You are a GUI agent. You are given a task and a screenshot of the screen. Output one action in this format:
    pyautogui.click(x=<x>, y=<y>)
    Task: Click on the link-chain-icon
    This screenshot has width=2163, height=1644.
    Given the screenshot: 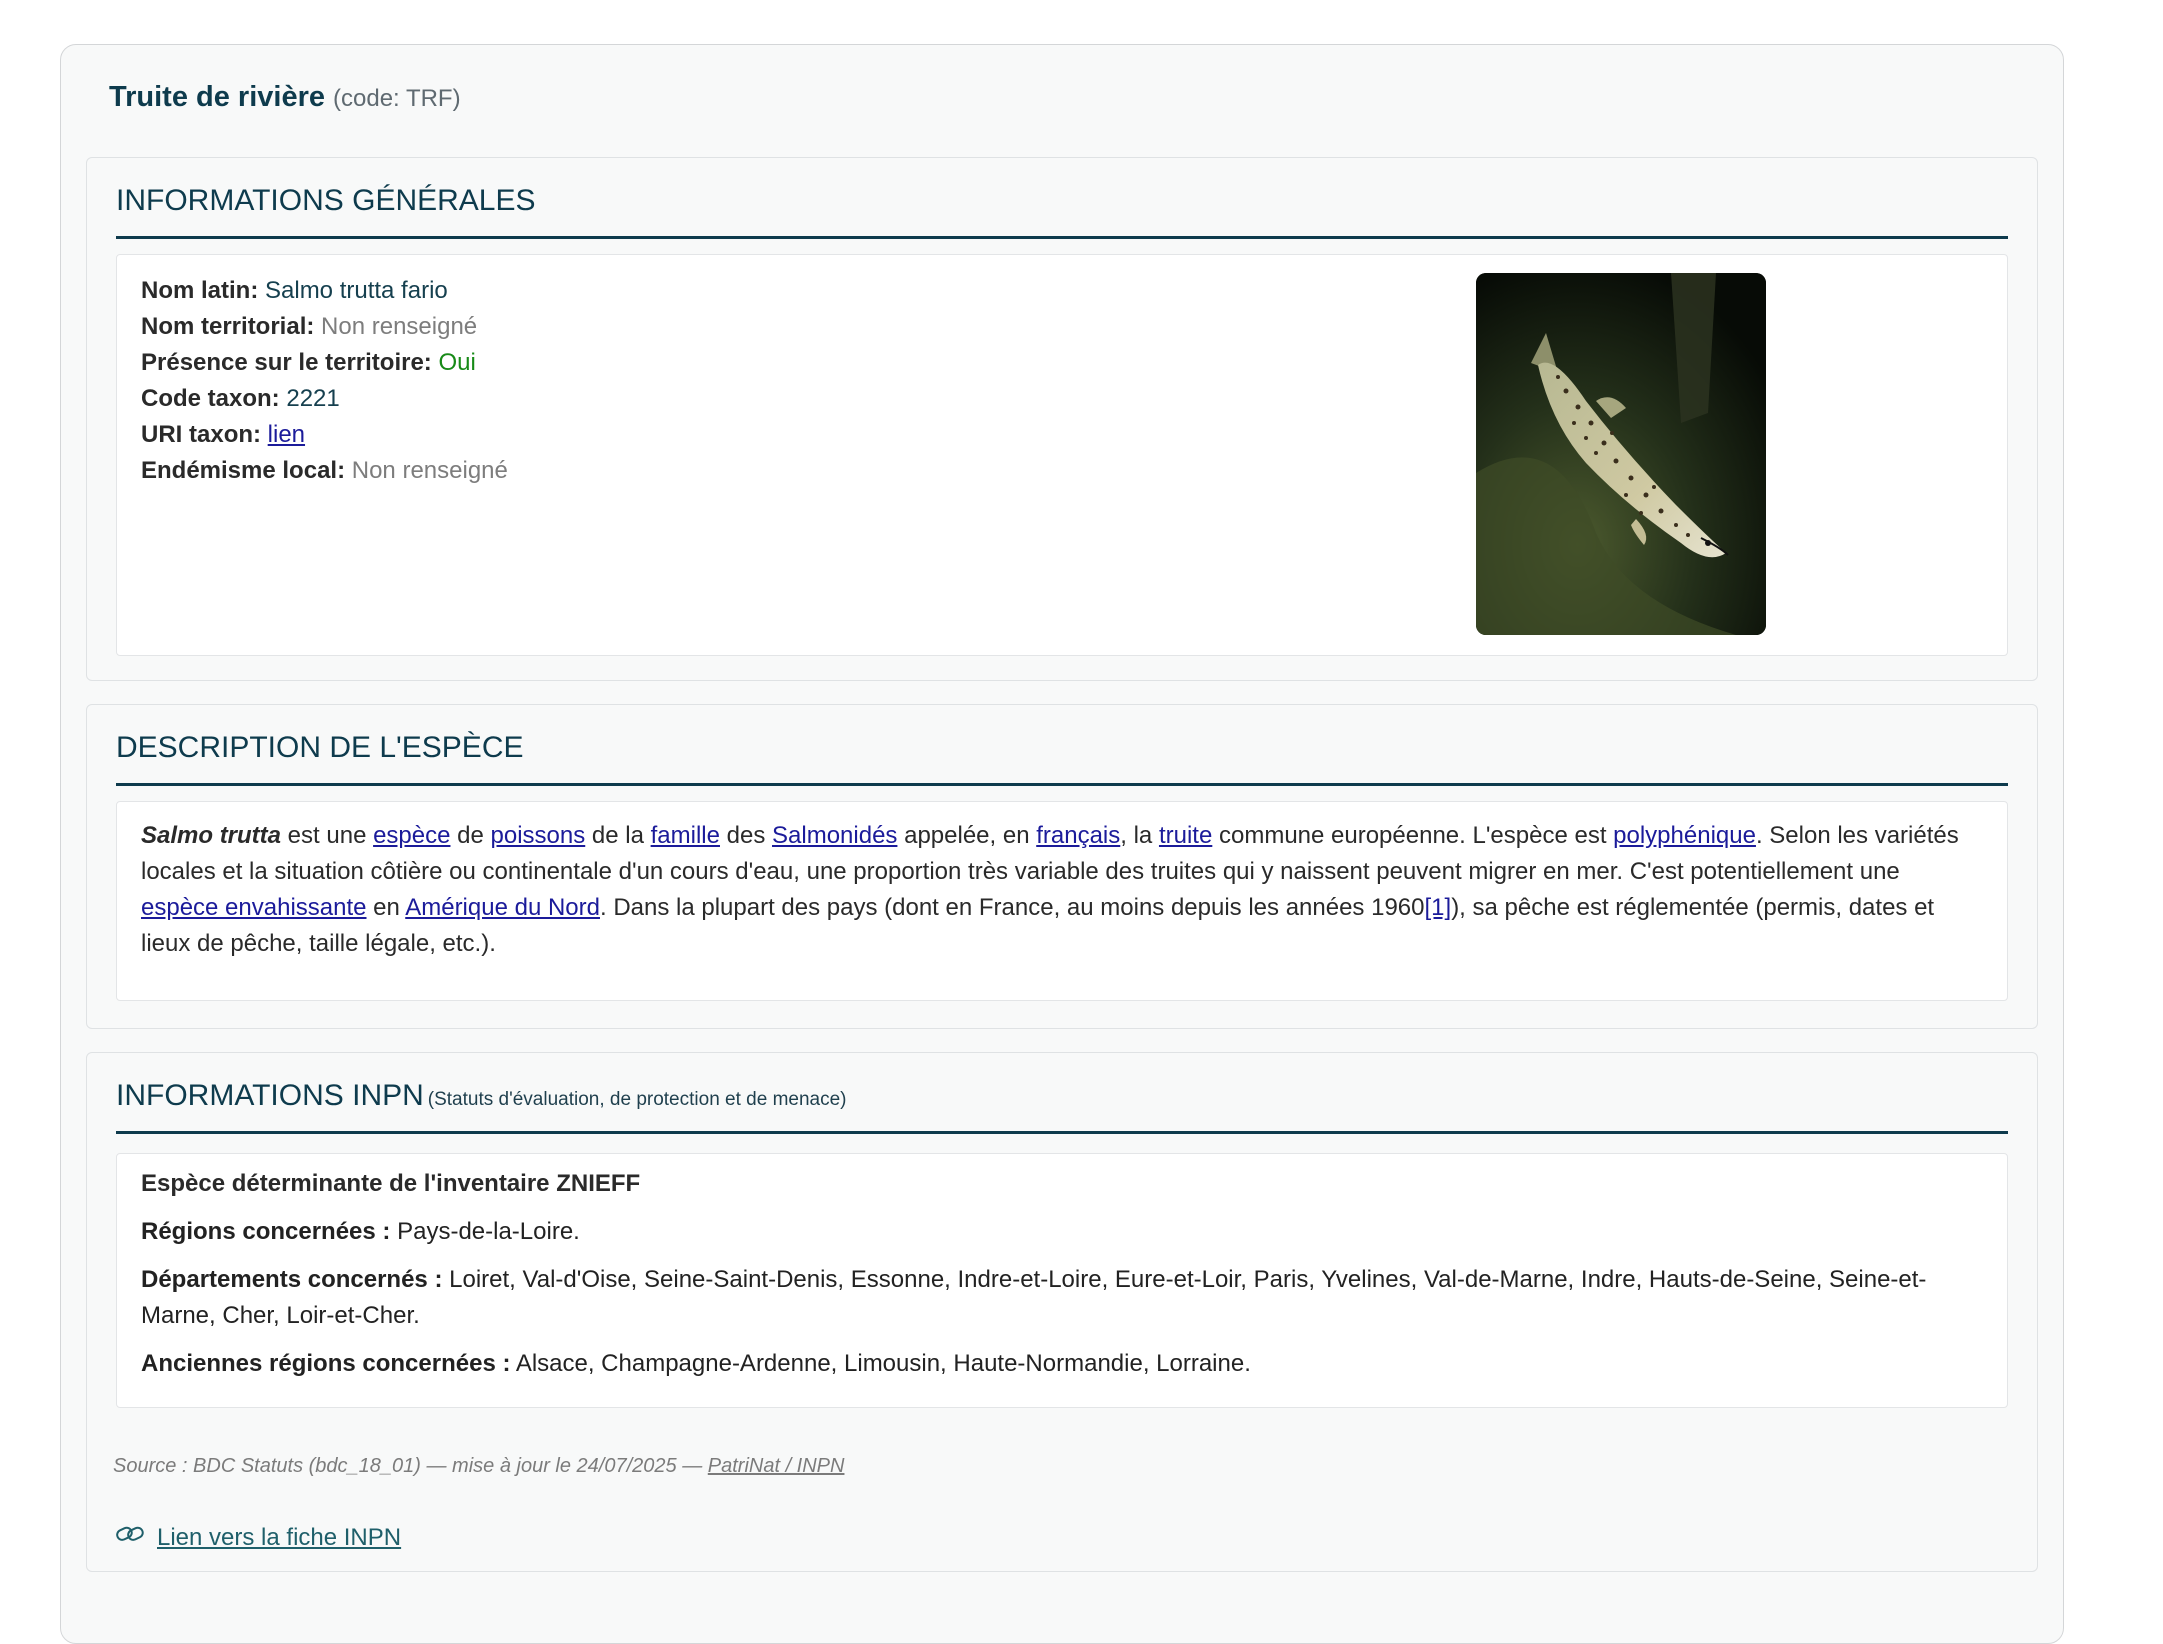 What is the action you would take?
    pyautogui.click(x=130, y=1537)
    